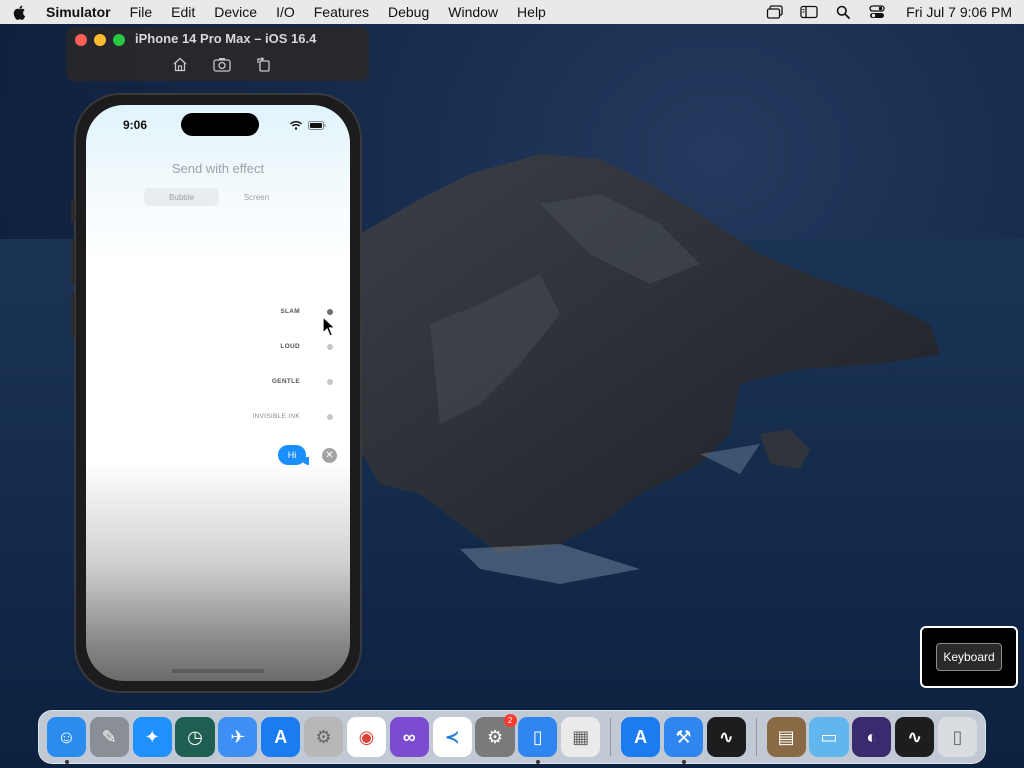 This screenshot has height=768, width=1024. Describe the element at coordinates (531, 12) in the screenshot. I see `menu-help: Help` at that location.